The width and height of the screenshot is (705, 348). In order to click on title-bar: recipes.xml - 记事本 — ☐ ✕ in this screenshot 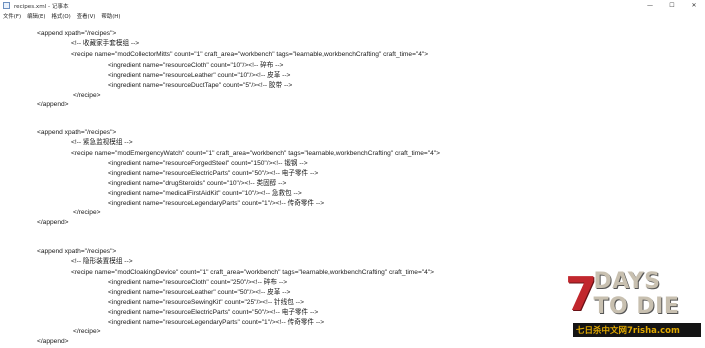, I will do `click(352, 5)`.